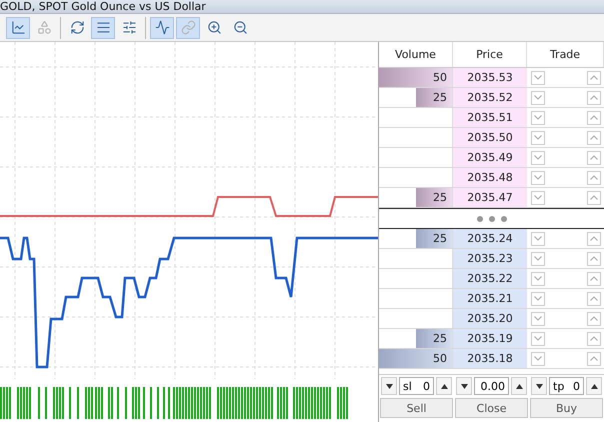 The image size is (604, 422). I want to click on price-cell: 2035.52, so click(490, 97).